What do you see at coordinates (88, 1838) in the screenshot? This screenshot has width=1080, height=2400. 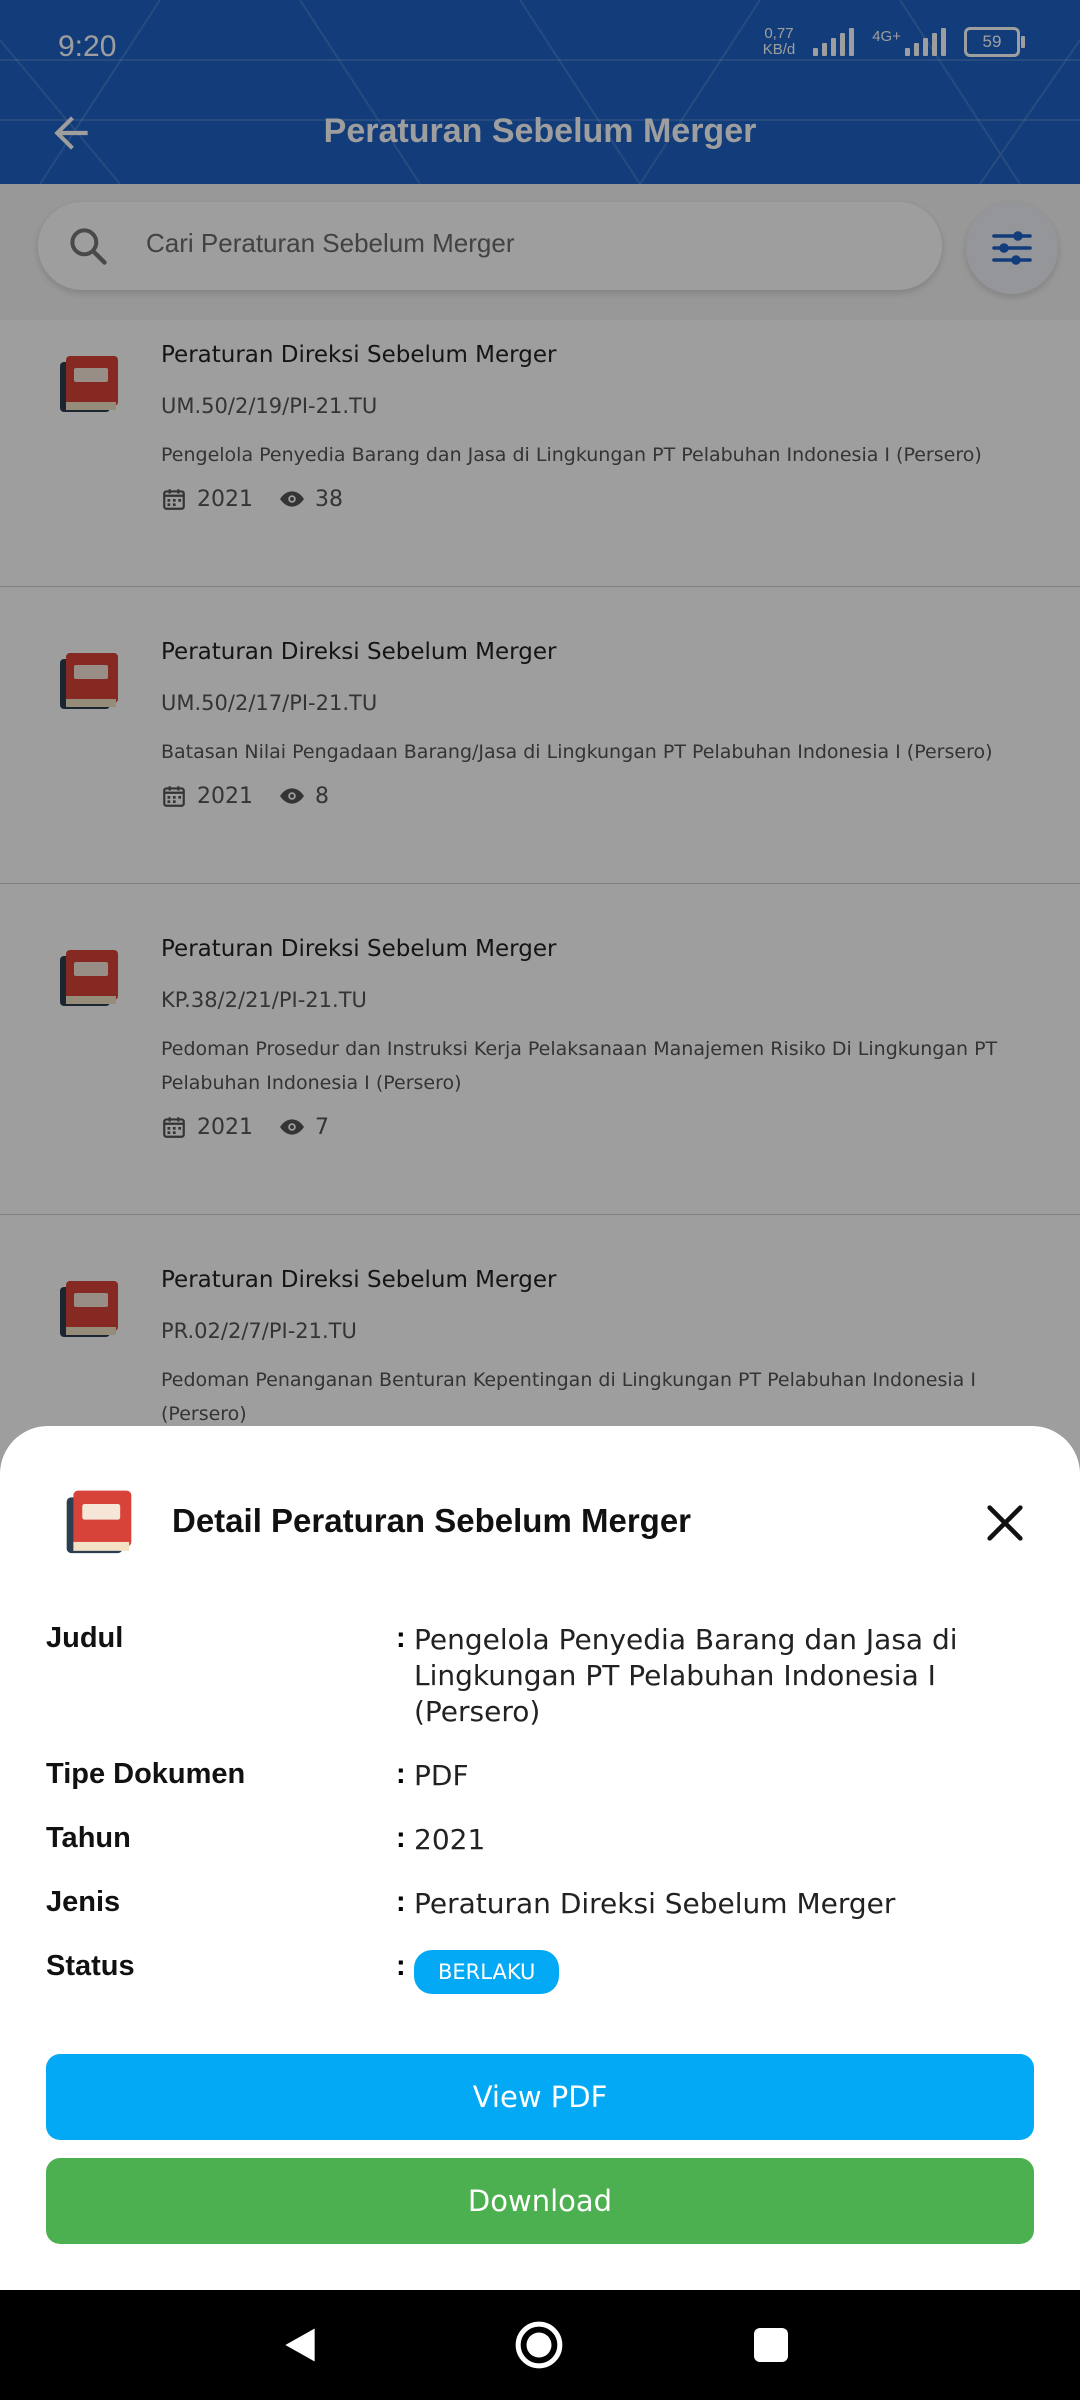 I see `detail-label: Tahun` at bounding box center [88, 1838].